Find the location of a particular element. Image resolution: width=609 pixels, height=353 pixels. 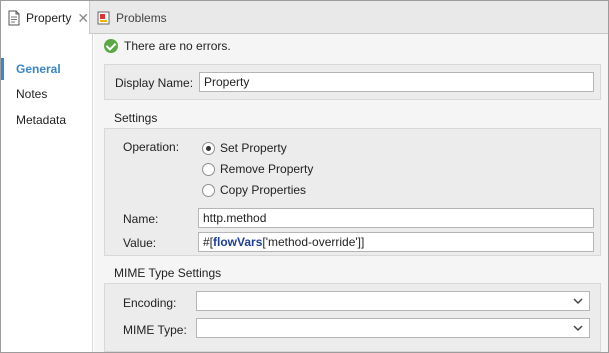

sidebar-item-general: General is located at coordinates (46, 69).